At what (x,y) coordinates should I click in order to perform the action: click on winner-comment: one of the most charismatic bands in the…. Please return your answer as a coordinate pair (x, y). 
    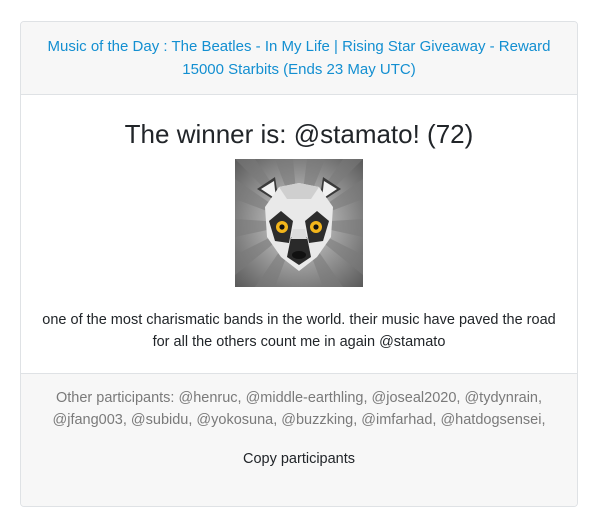
    Looking at the image, I should click on (299, 331).